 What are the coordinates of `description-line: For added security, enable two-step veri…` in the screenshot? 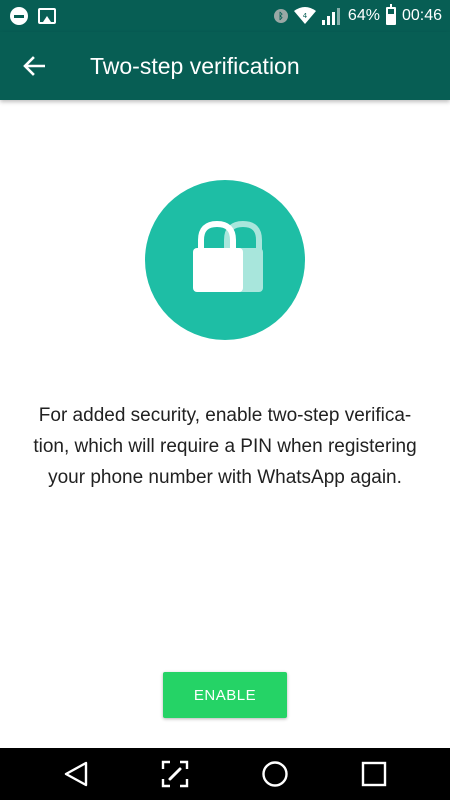 It's located at (225, 415).